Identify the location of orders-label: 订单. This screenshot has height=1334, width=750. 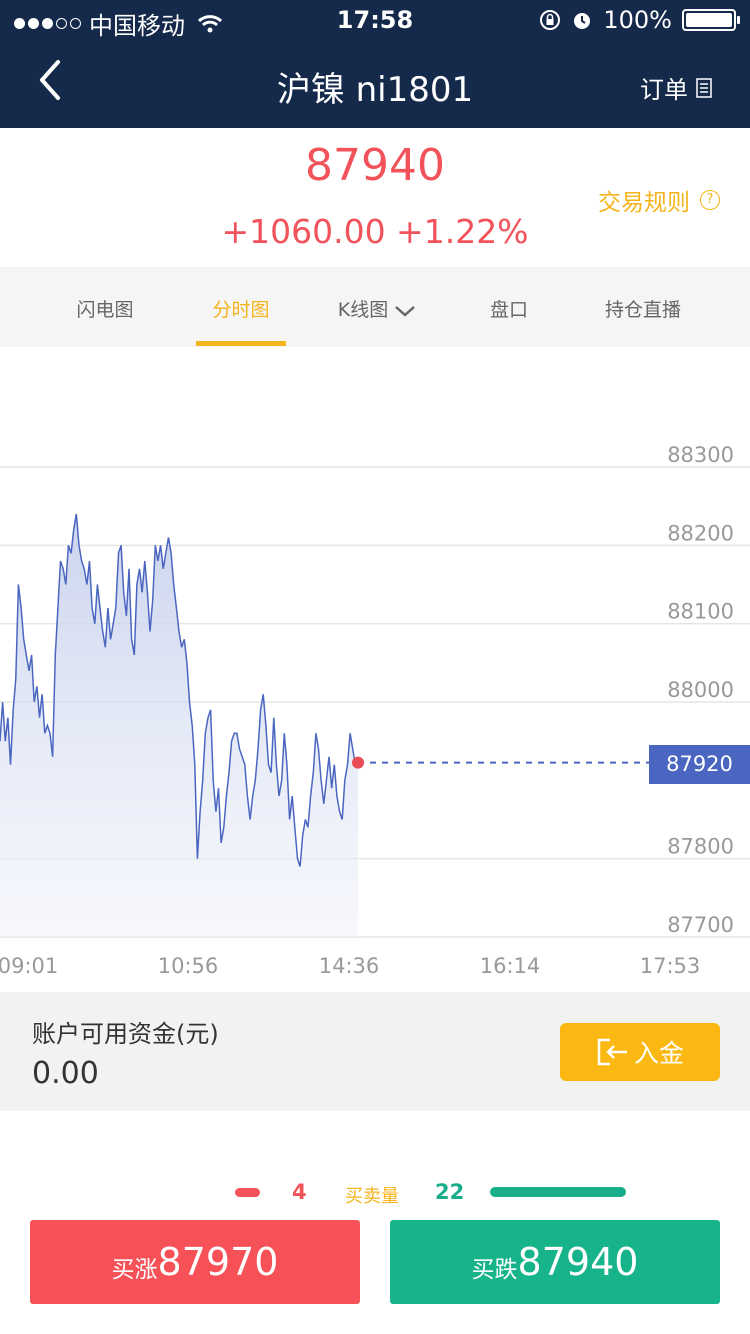
(664, 90).